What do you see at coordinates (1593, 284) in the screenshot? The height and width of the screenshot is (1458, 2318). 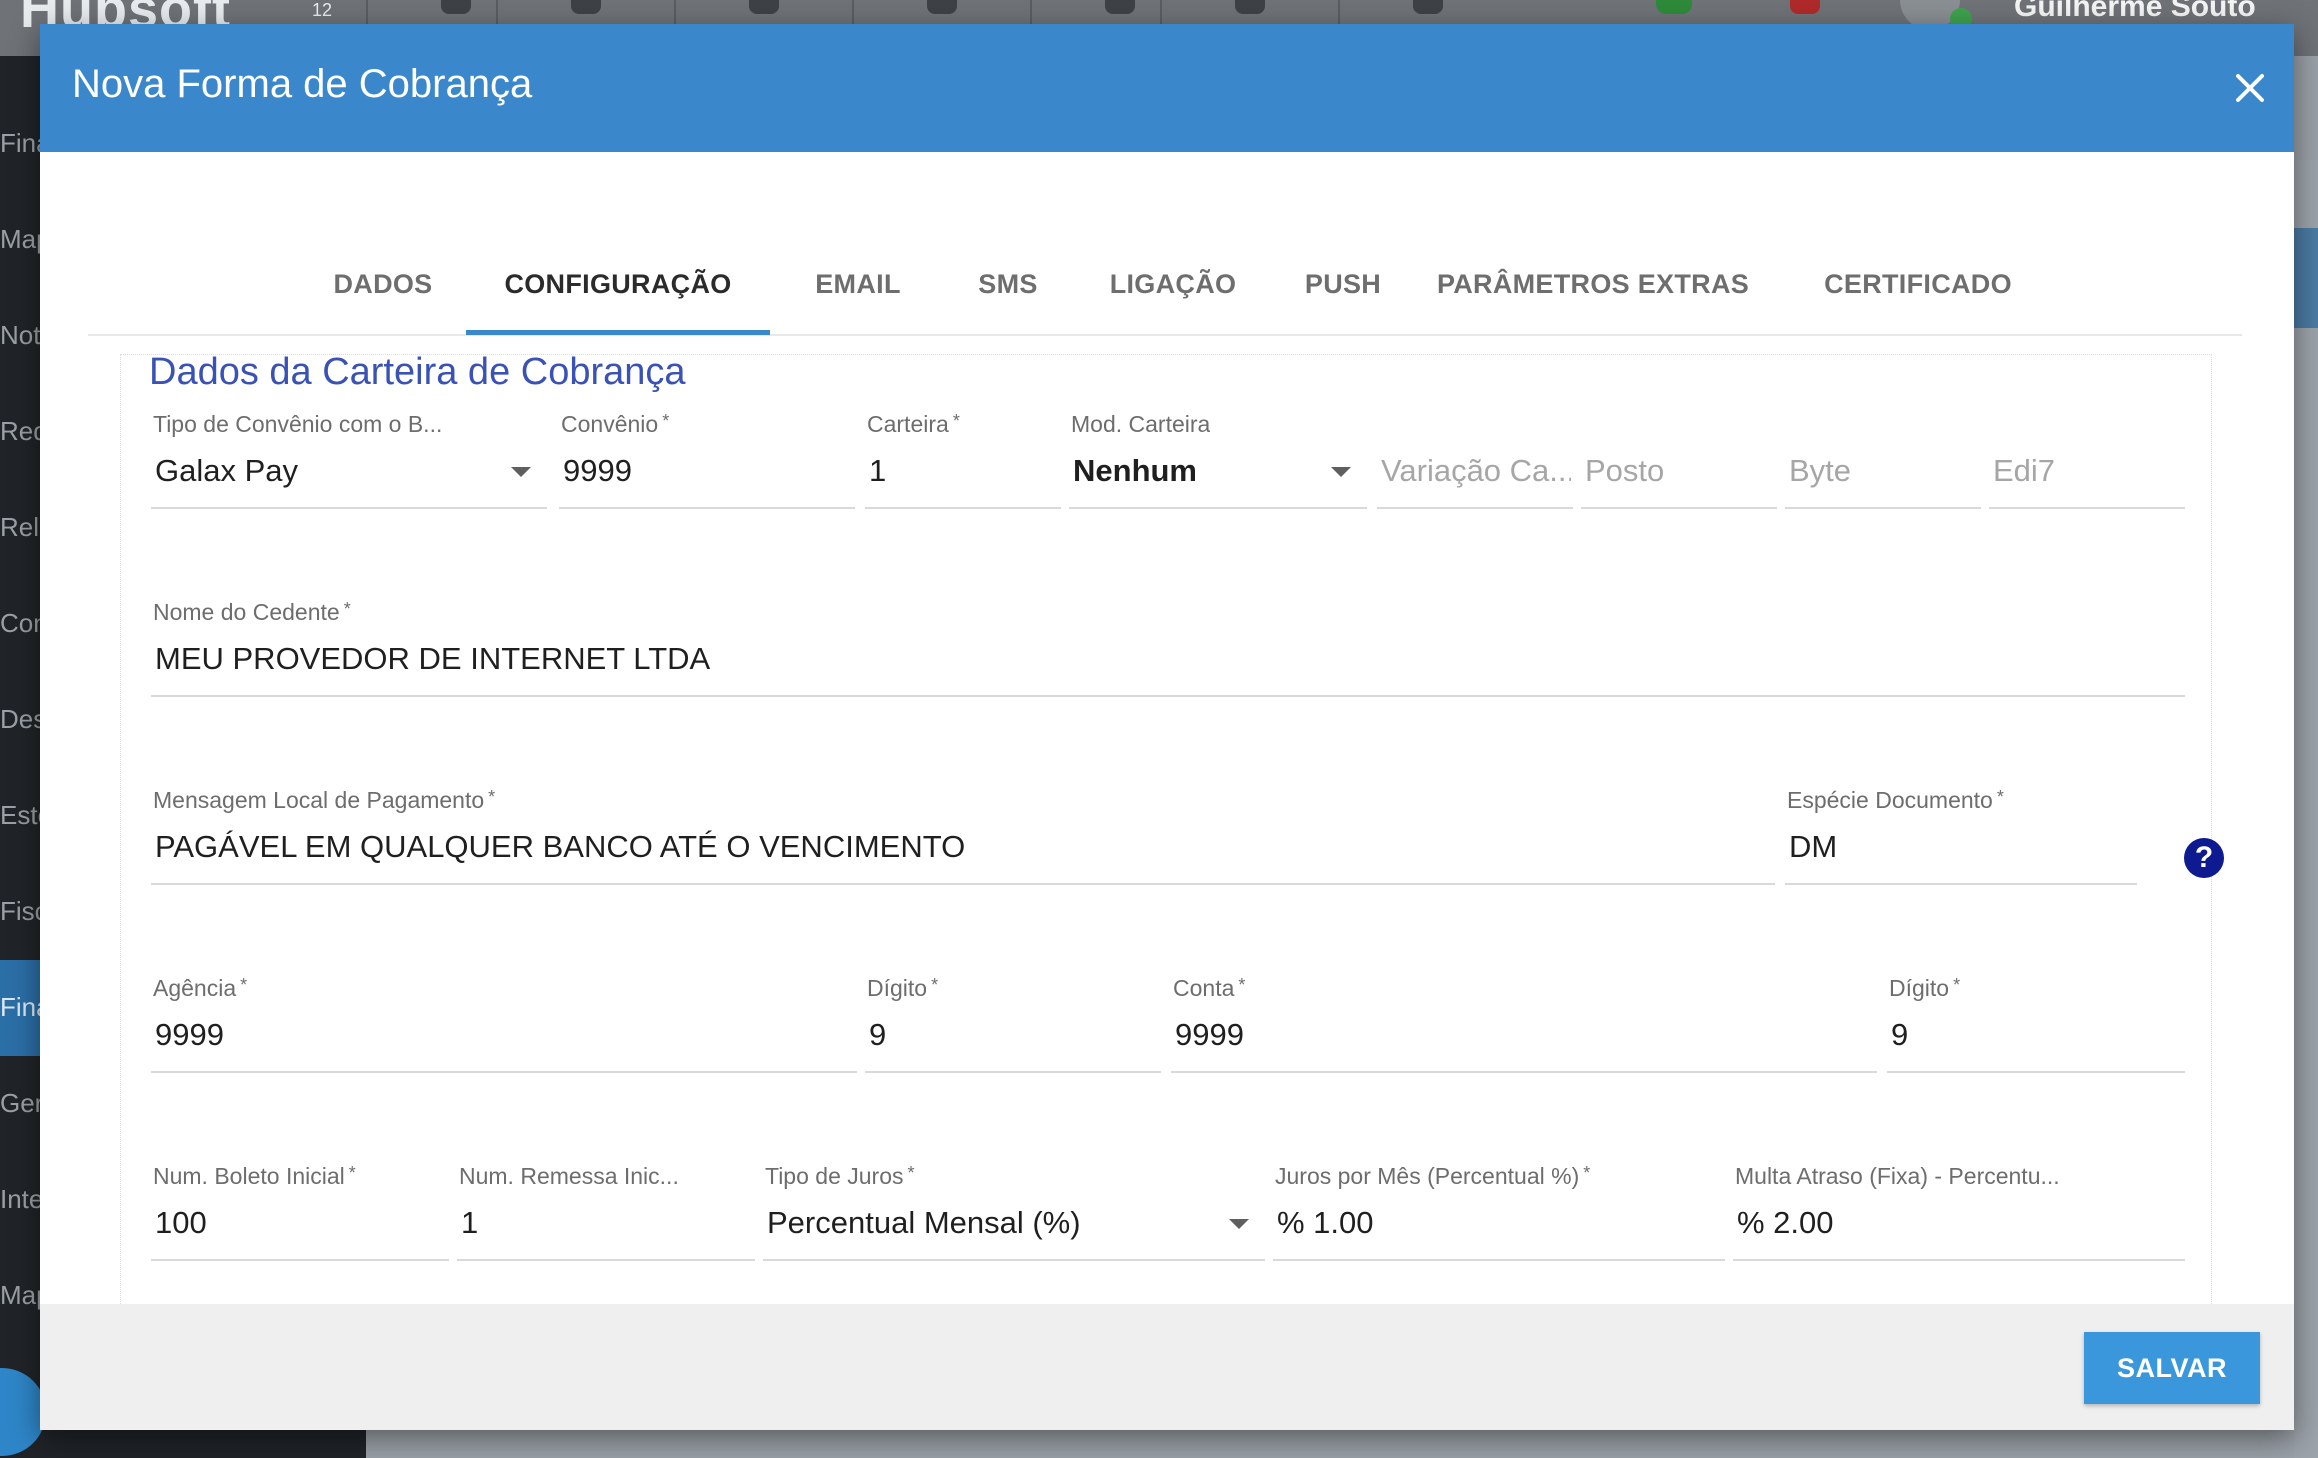 I see `tab-parametros-extras: PARÂMETROS EXTRAS` at bounding box center [1593, 284].